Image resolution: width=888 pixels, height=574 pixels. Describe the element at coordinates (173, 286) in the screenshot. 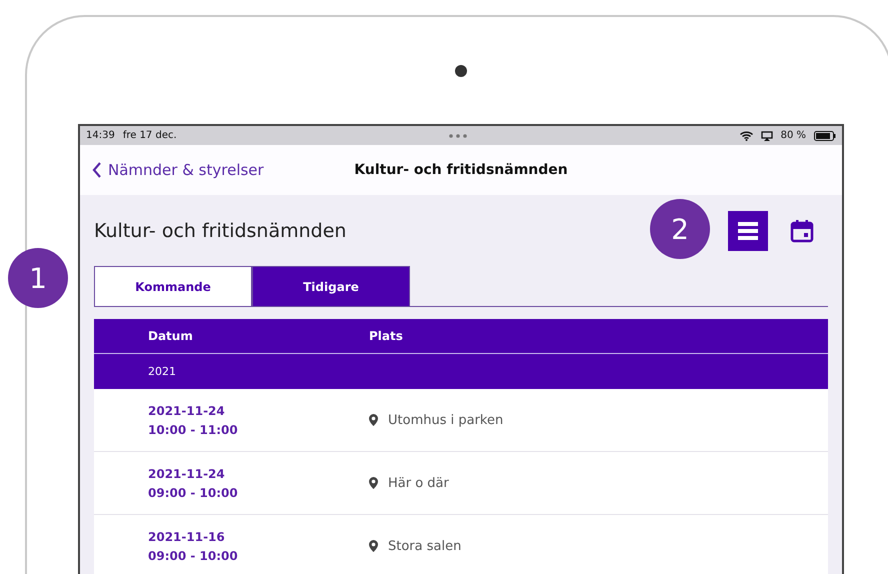

I see `tab: Kommande` at that location.